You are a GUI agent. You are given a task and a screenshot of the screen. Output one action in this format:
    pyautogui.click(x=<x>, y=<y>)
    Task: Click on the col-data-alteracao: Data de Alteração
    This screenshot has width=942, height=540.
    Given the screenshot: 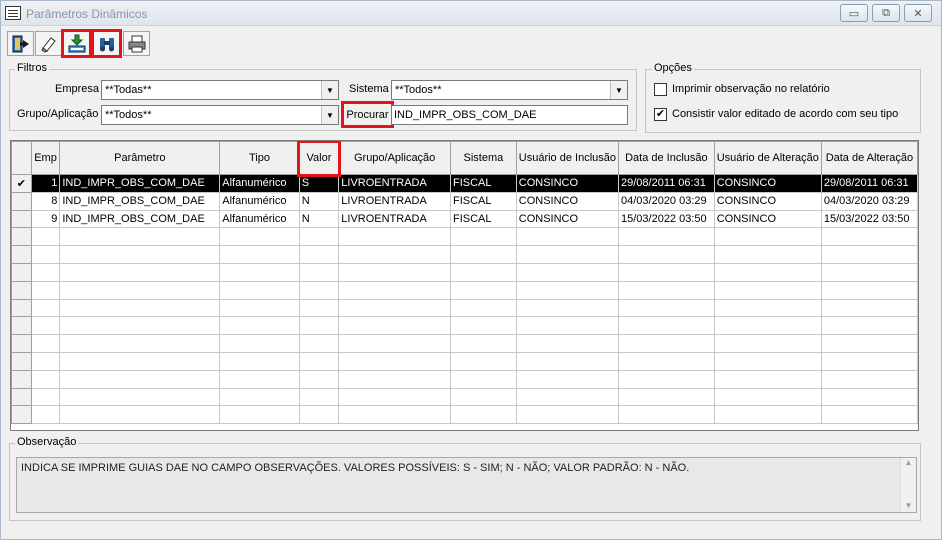 What is the action you would take?
    pyautogui.click(x=869, y=158)
    